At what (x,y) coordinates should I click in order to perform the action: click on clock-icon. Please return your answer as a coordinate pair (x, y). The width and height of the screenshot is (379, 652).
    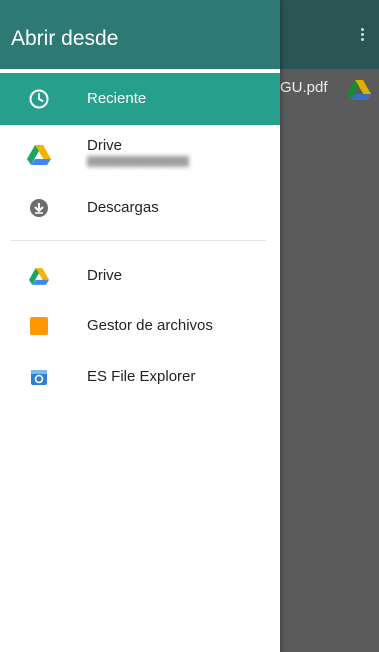
    Looking at the image, I should click on (39, 99).